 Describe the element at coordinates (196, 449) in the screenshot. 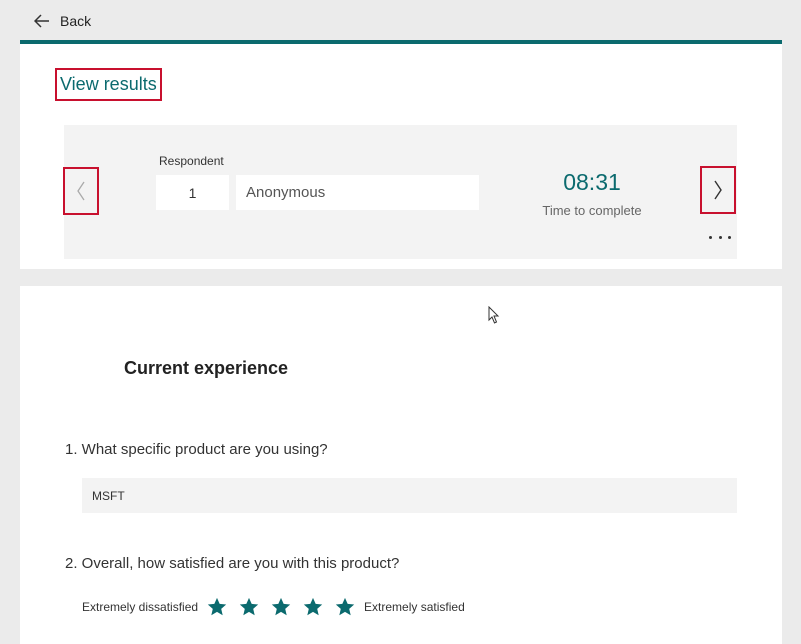

I see `question-1-text: 1. What specific product are you using?` at that location.